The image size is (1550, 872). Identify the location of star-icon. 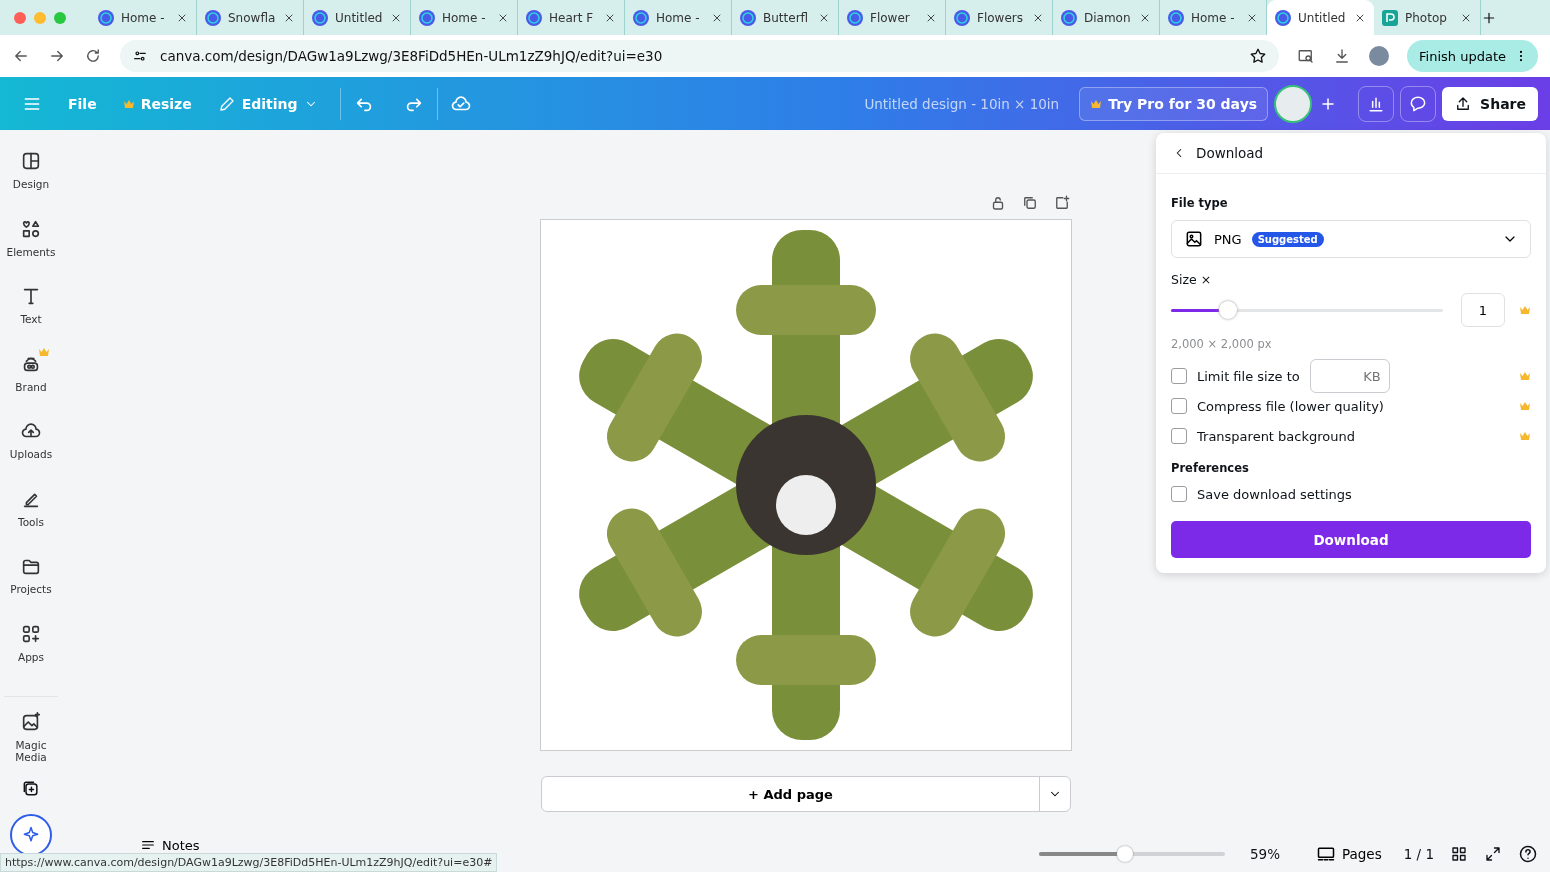
(1258, 56).